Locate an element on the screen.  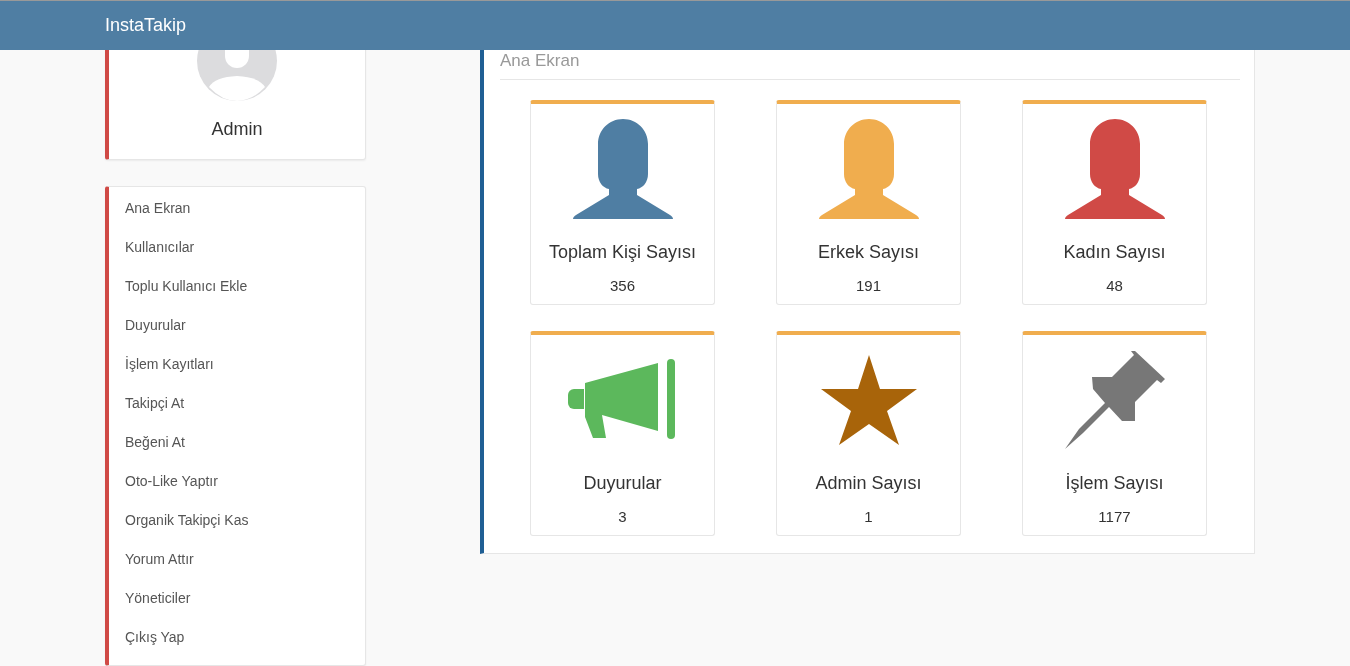
stat-label: Kadın Sayısı is located at coordinates (1114, 252).